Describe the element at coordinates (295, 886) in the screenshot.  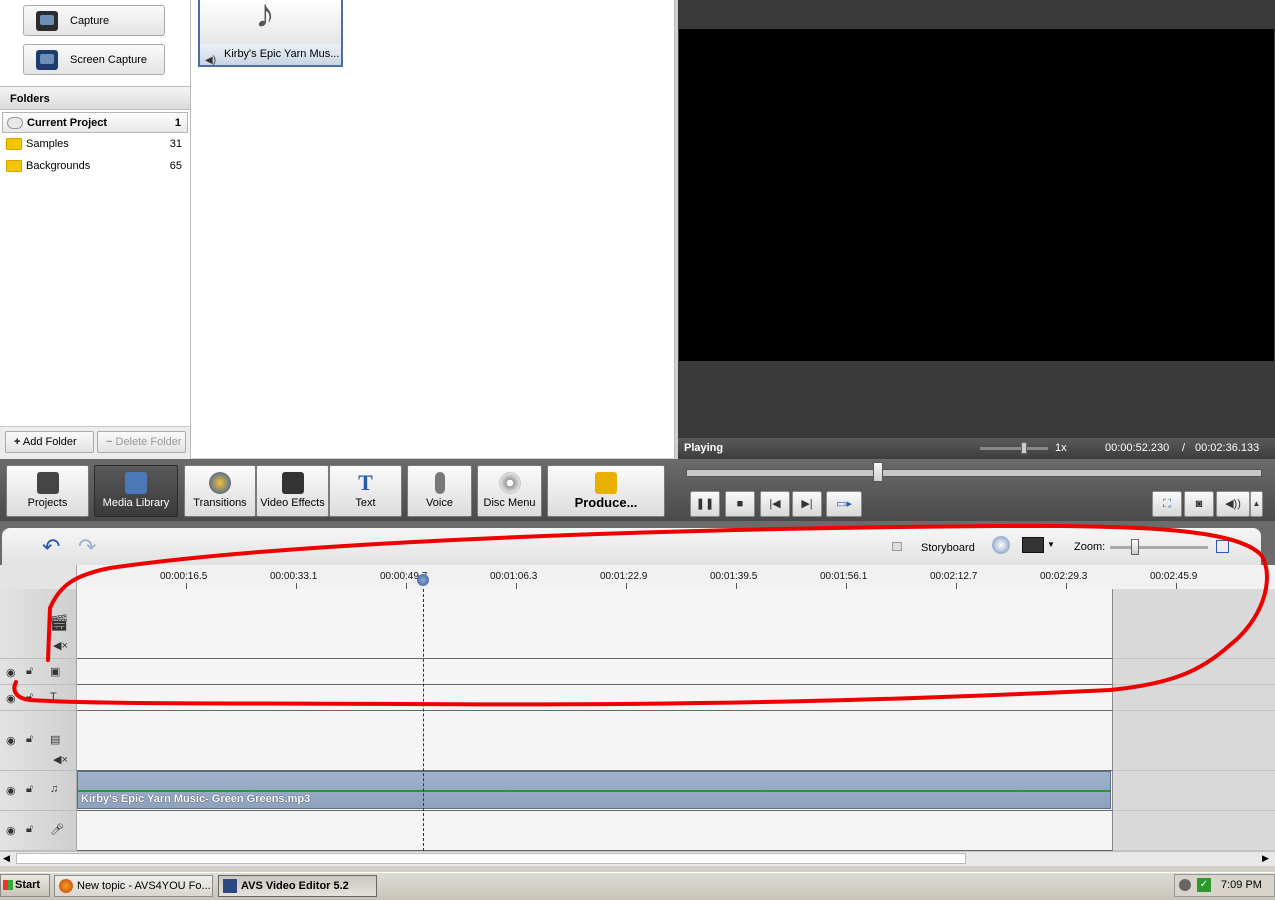
I see `taskbar-item-label: AVS Video Editor 5.2` at that location.